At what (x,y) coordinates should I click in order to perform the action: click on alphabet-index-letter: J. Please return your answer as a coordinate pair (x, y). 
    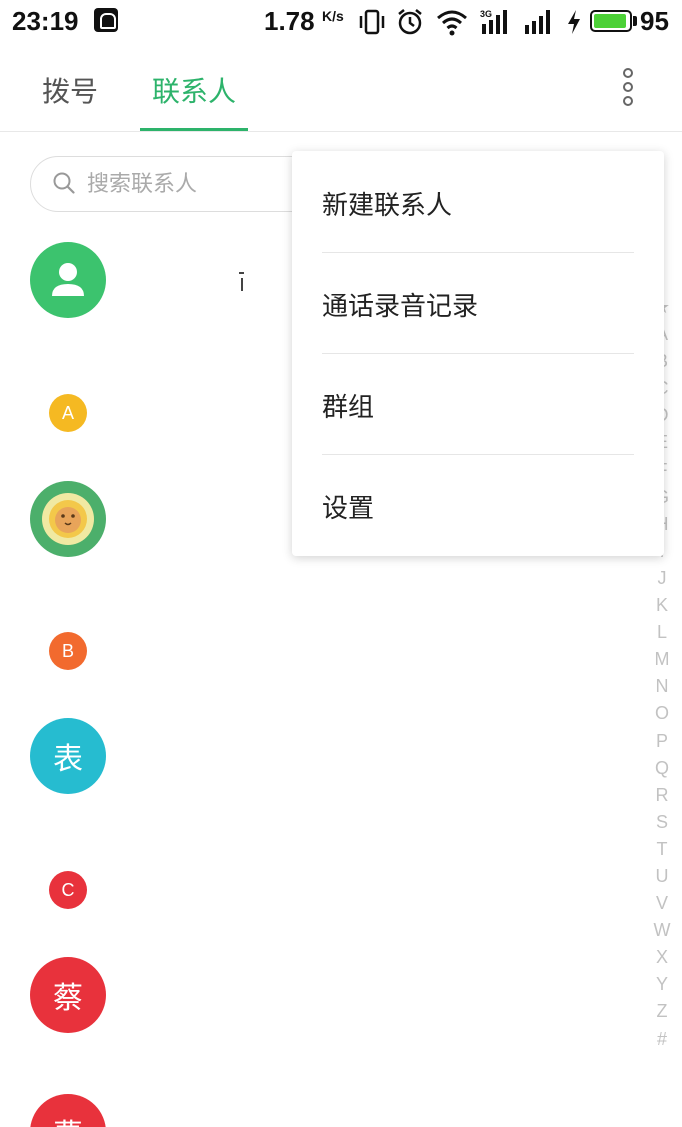
    Looking at the image, I should click on (662, 578).